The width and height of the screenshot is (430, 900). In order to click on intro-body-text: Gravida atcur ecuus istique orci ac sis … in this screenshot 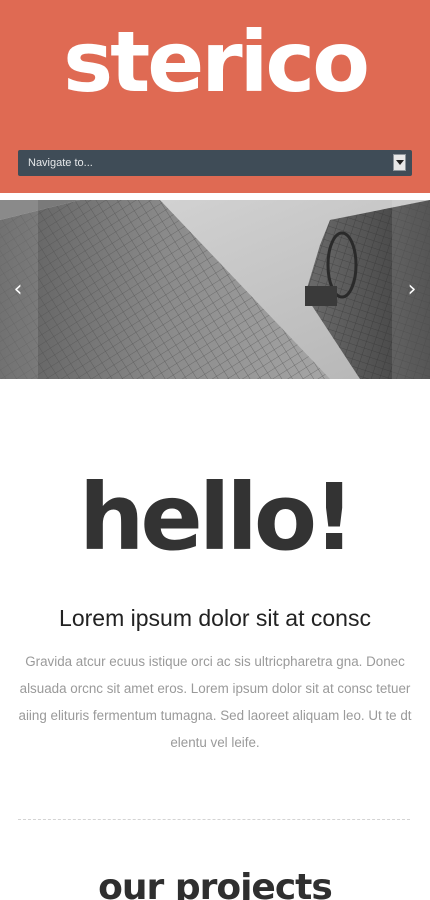, I will do `click(215, 702)`.